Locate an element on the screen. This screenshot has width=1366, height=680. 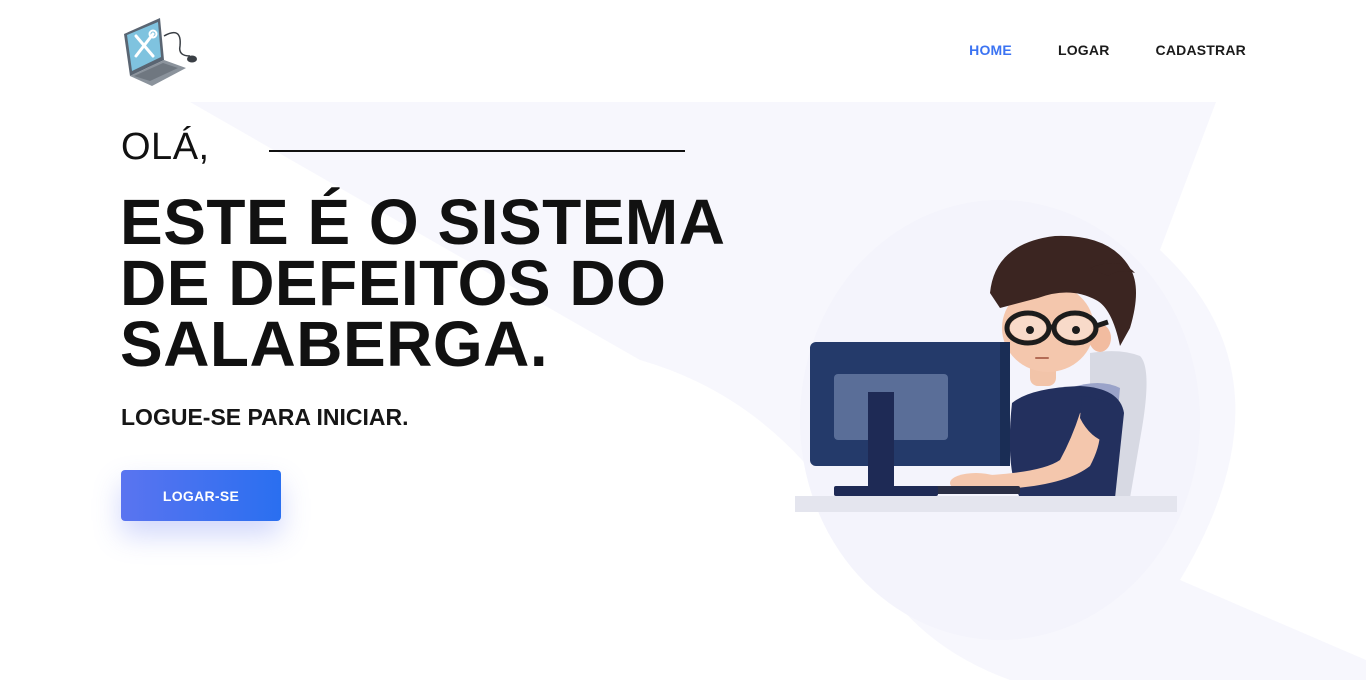
hero-subtitle: LOGUE-SE PARA INICIAR. is located at coordinates (265, 417).